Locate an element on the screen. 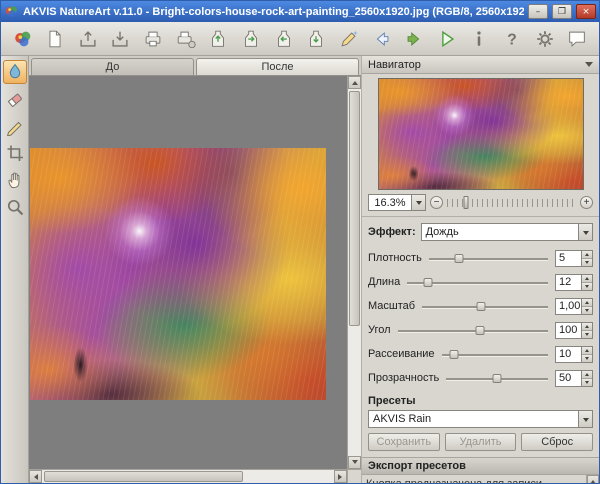 The height and width of the screenshot is (484, 600). angle-slider is located at coordinates (472, 330).